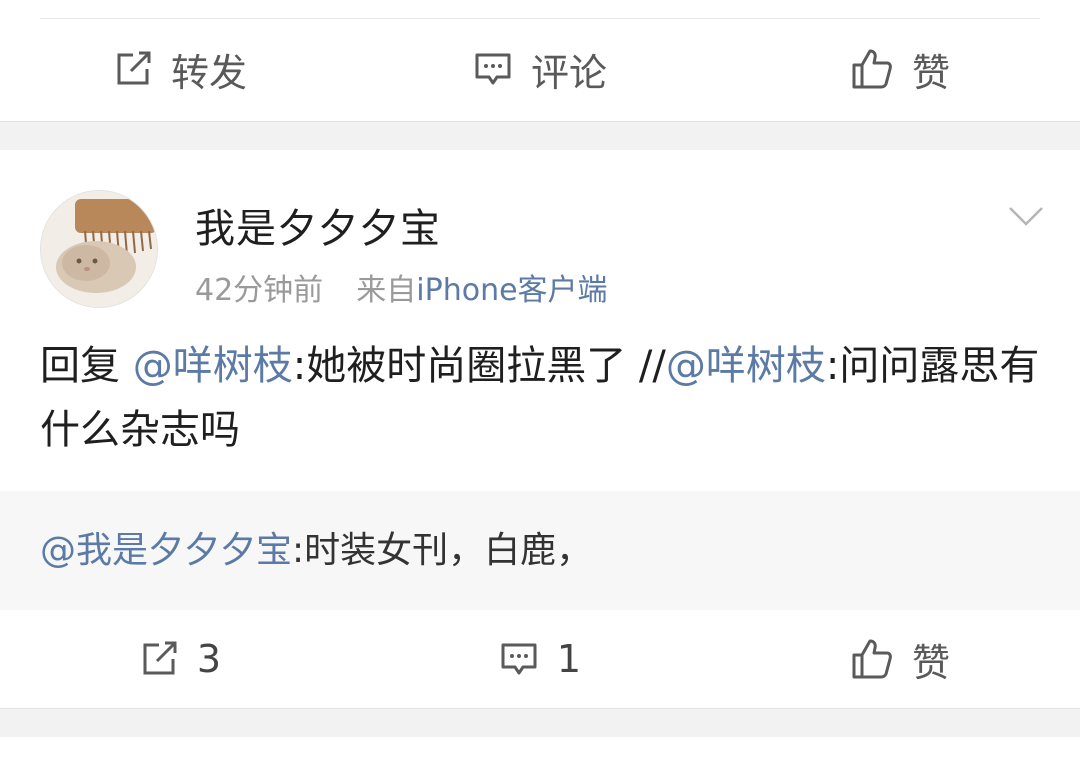 Image resolution: width=1080 pixels, height=778 pixels. I want to click on avatar, so click(99, 249).